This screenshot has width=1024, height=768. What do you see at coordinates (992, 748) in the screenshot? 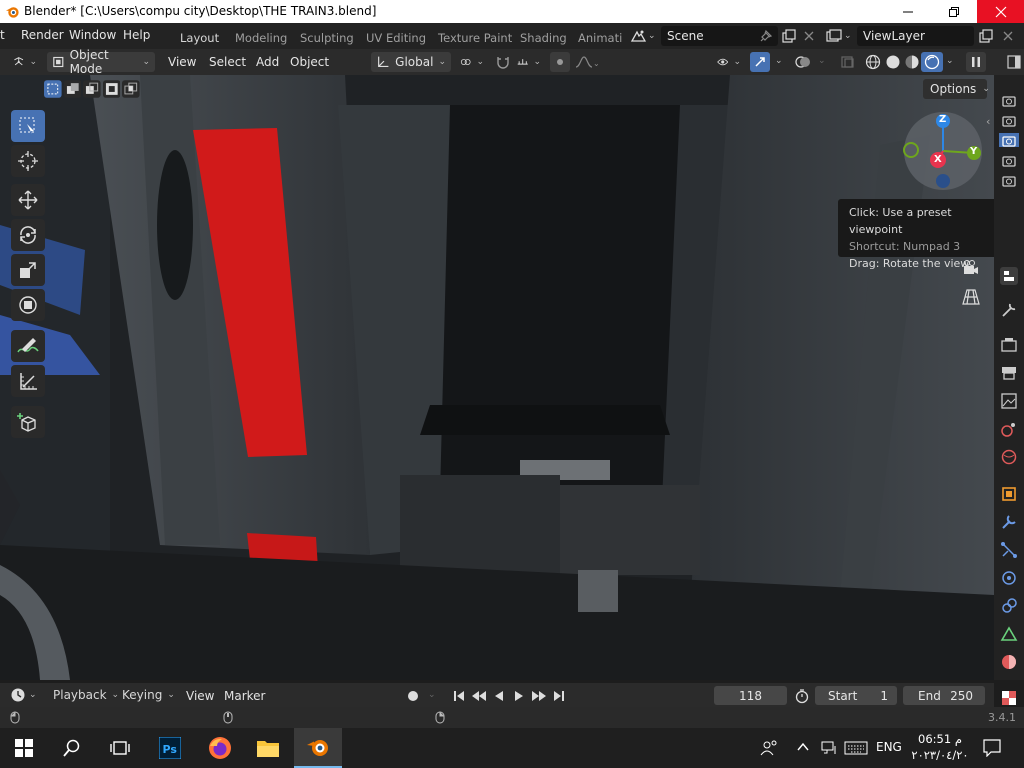
I see `notifications-icon` at bounding box center [992, 748].